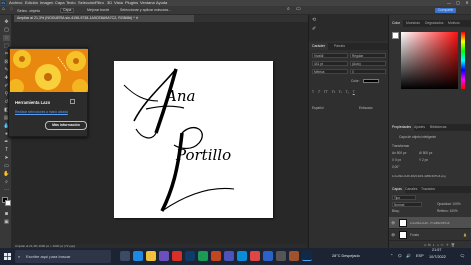  I want to click on tab-bibliotecas: Bibliotecas, so click(438, 127).